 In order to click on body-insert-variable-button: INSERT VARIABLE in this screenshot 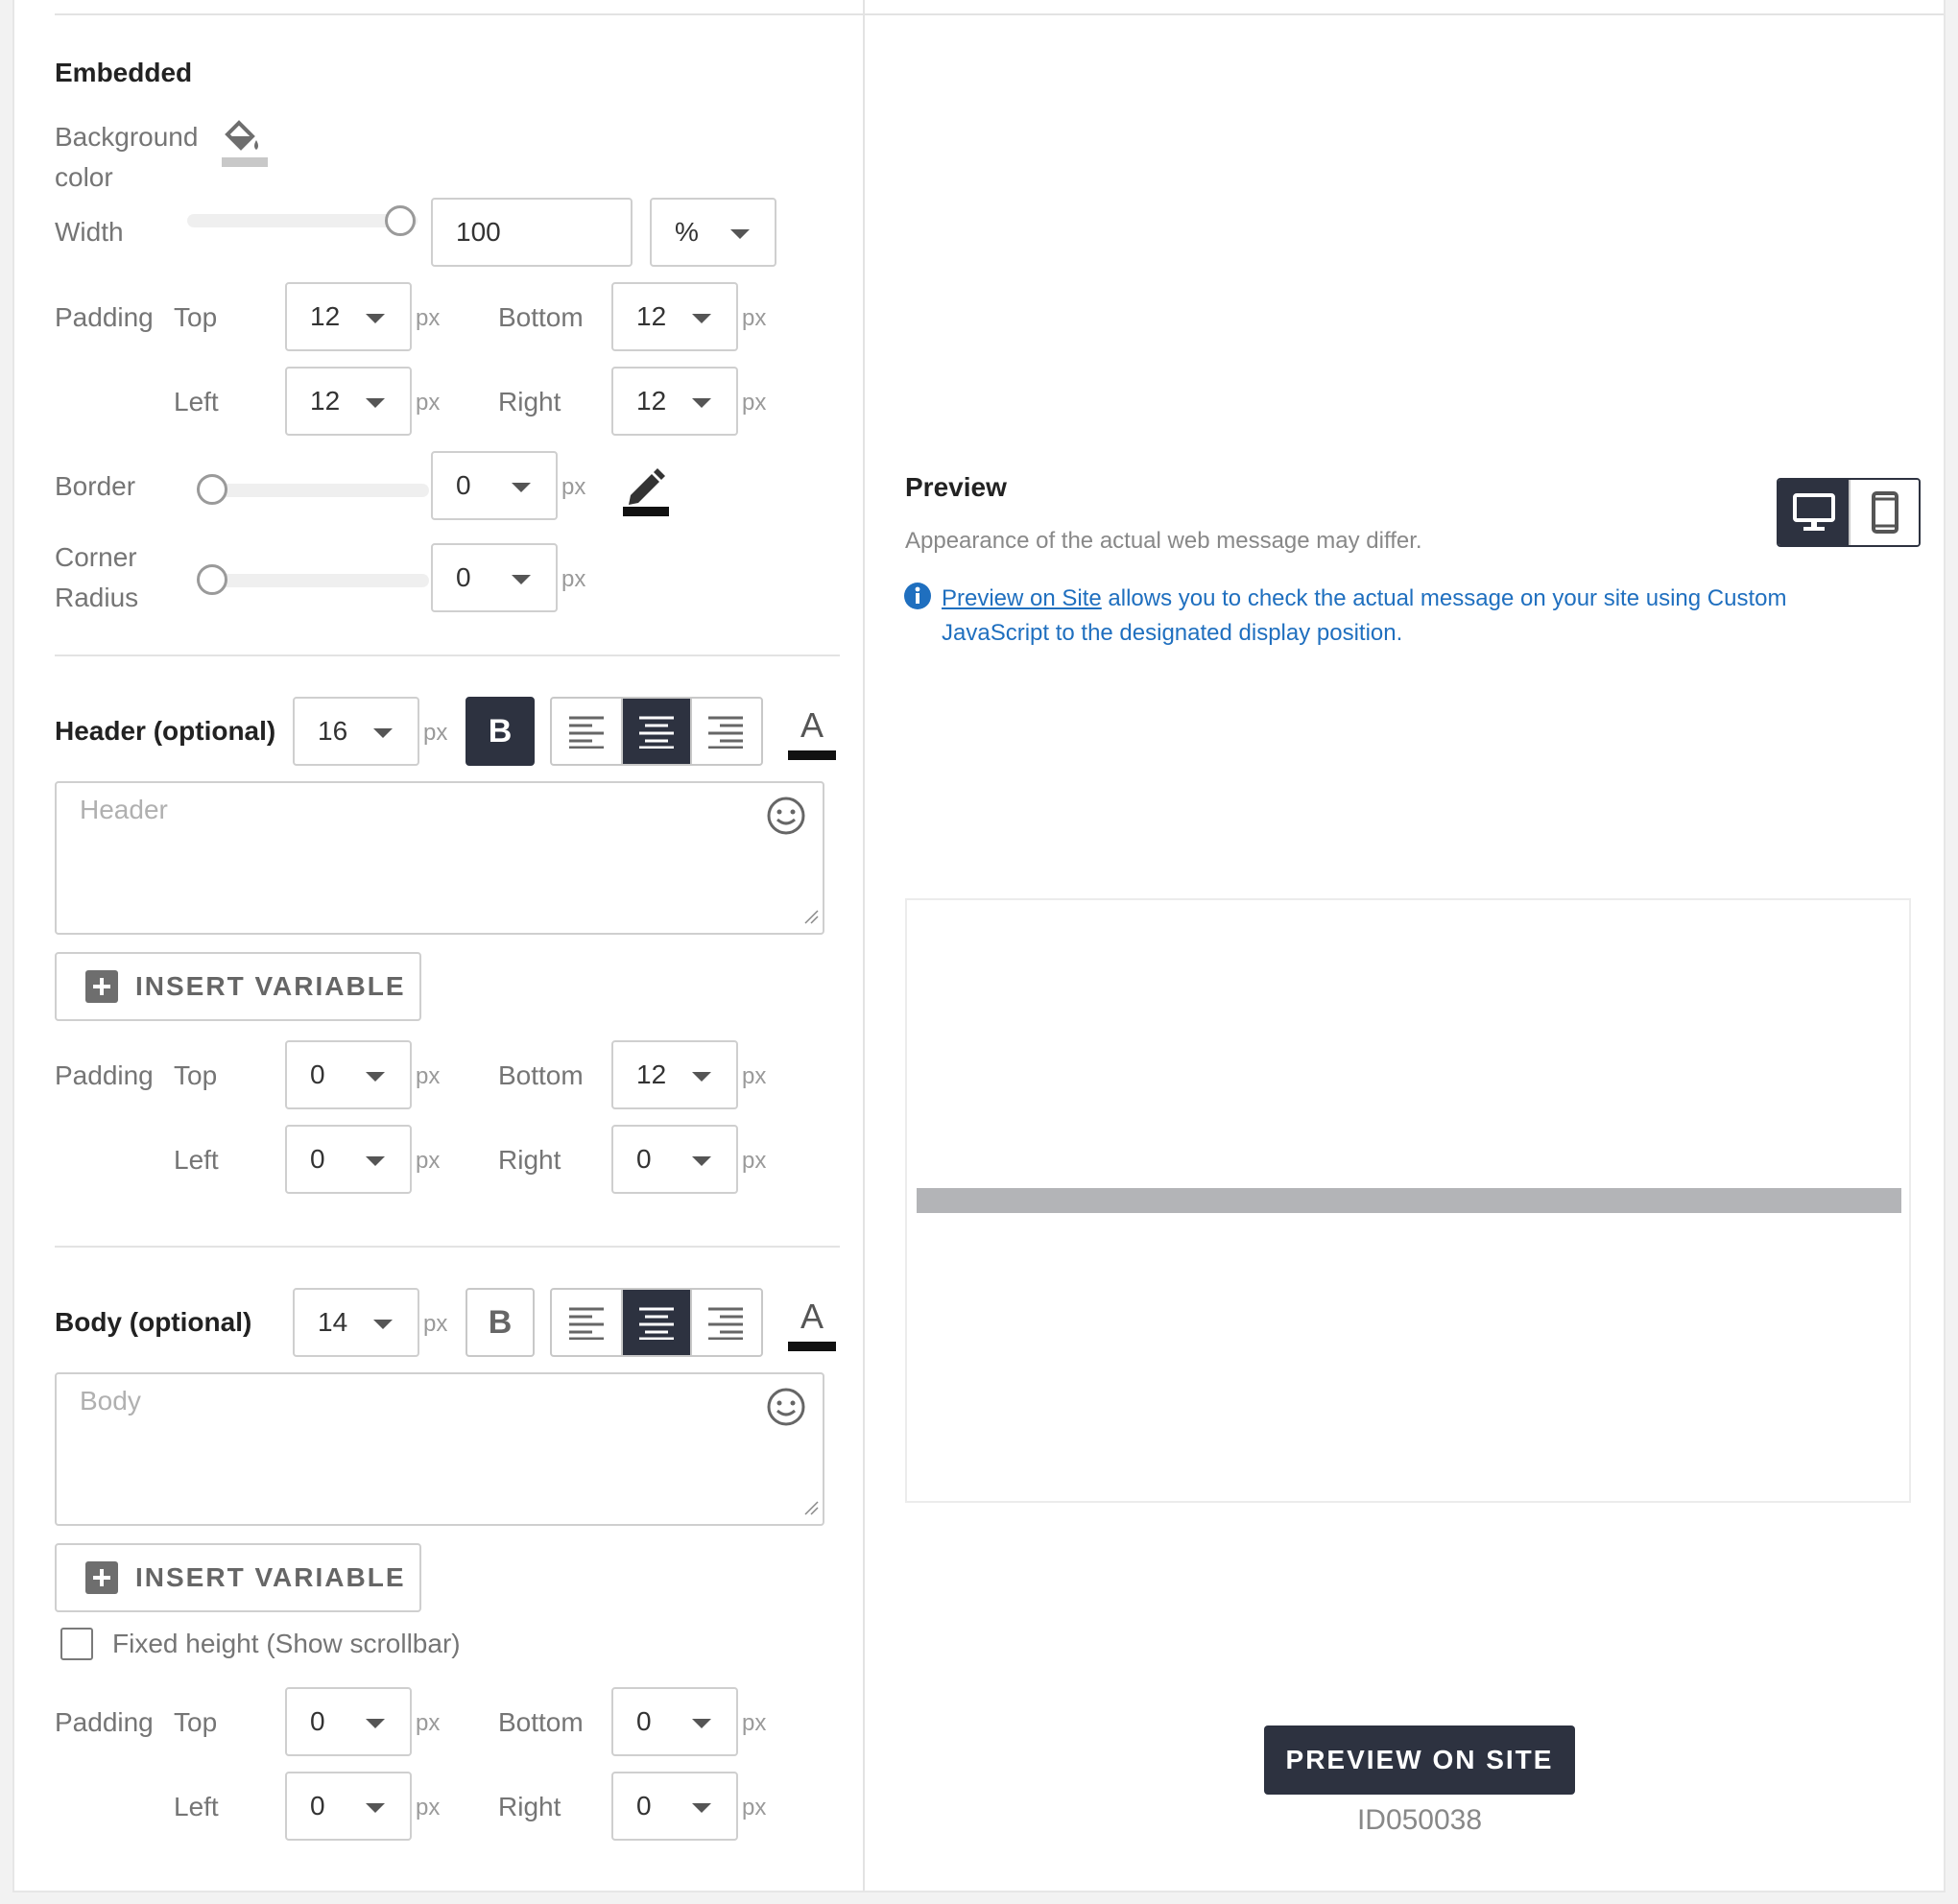, I will do `click(238, 1577)`.